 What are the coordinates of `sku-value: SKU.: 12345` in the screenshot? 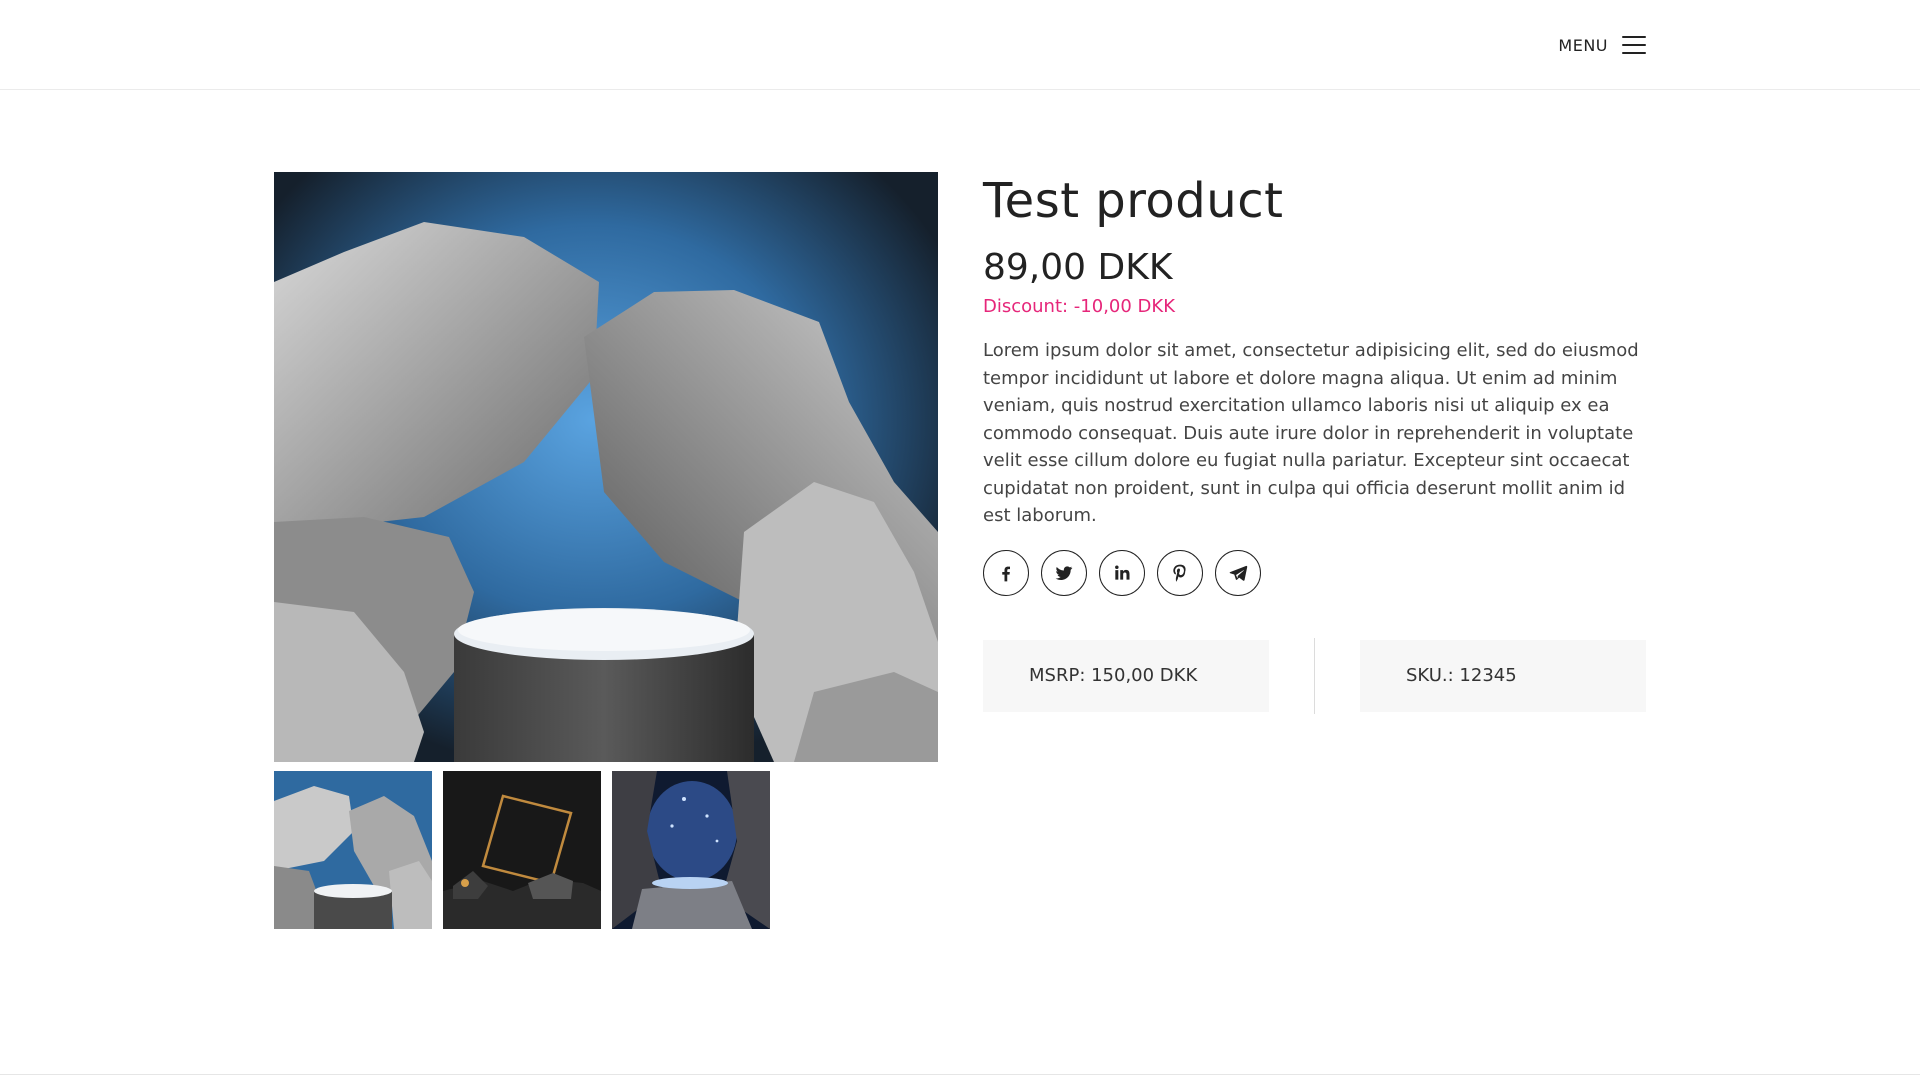 It's located at (1461, 675).